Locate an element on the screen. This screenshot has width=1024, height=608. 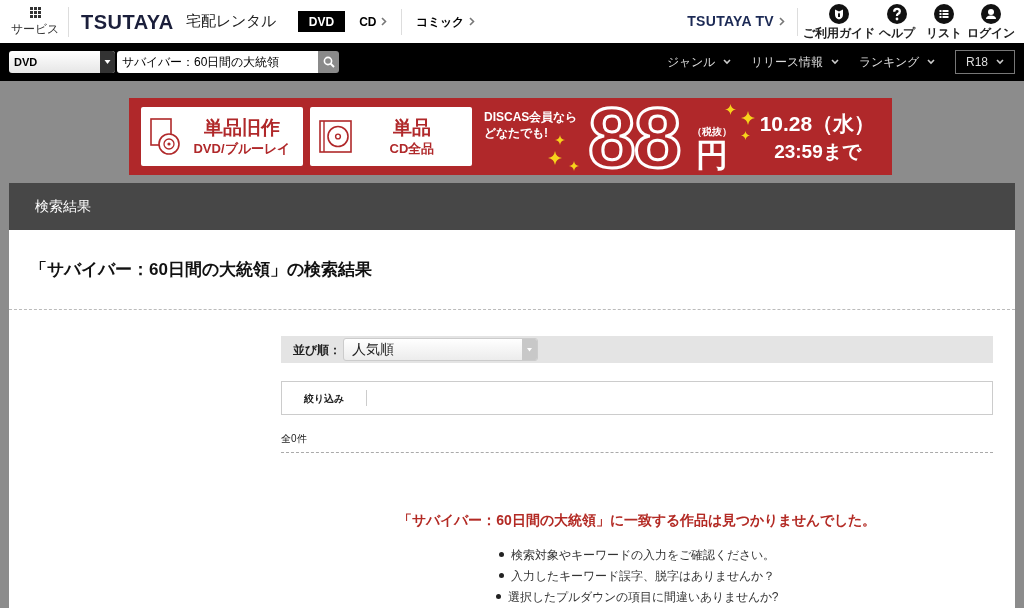
search-button is located at coordinates (328, 62).